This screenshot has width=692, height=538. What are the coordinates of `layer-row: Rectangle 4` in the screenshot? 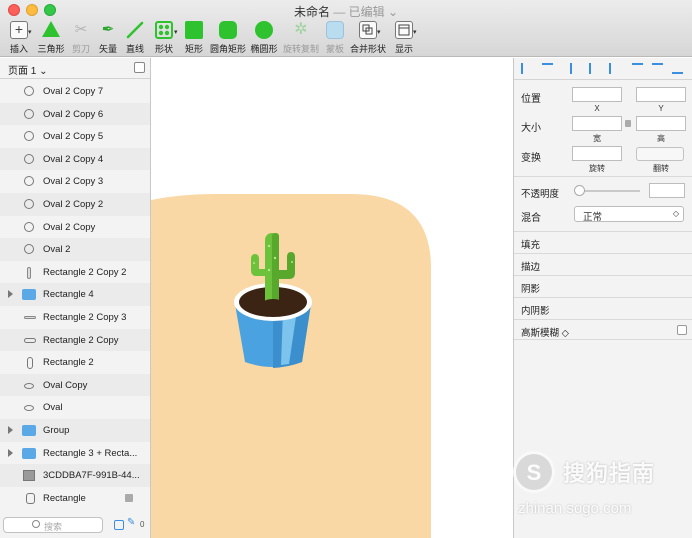 It's located at (75, 294).